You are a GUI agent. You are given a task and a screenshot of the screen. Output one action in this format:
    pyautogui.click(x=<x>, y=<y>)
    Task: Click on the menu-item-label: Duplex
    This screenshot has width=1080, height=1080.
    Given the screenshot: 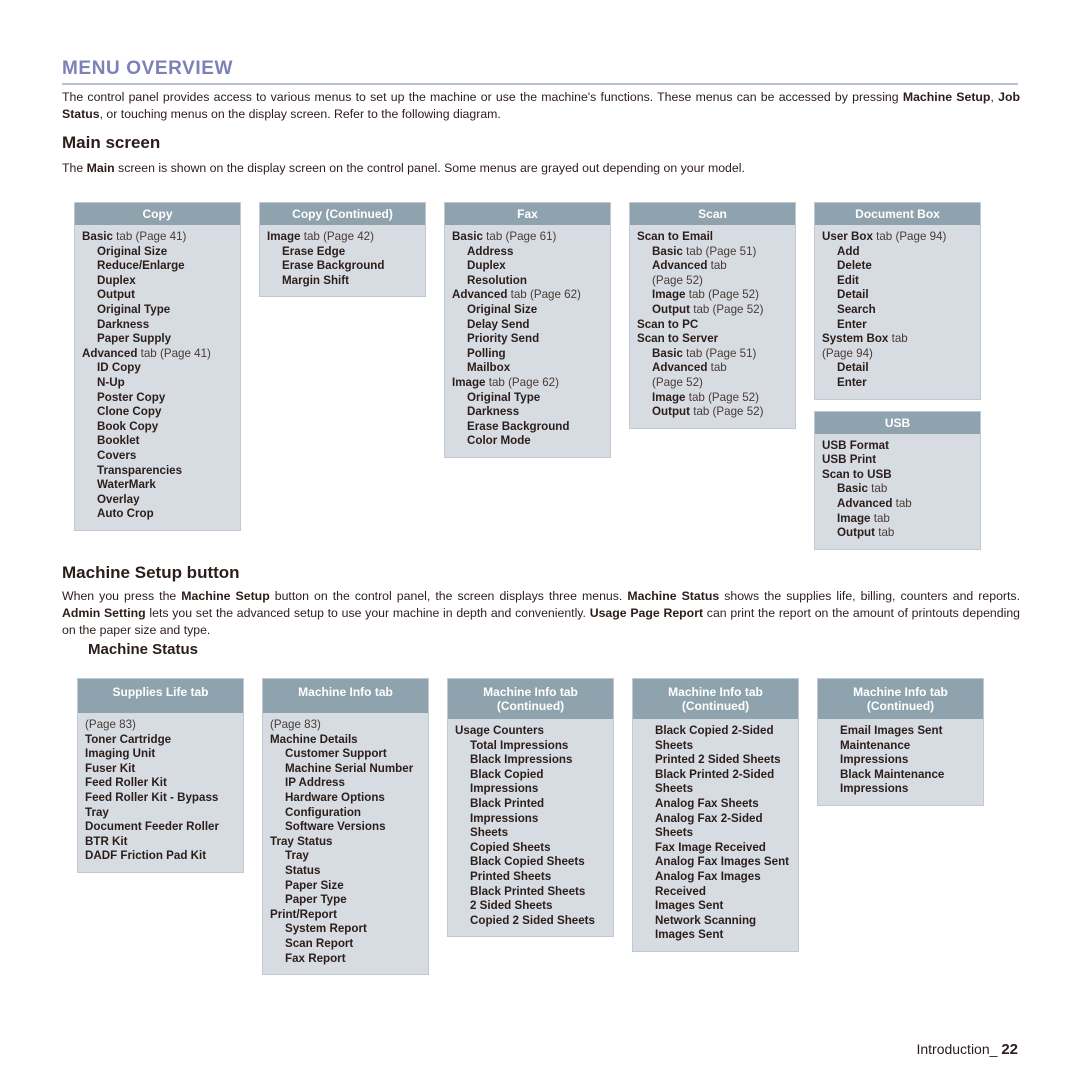 What is the action you would take?
    pyautogui.click(x=486, y=266)
    